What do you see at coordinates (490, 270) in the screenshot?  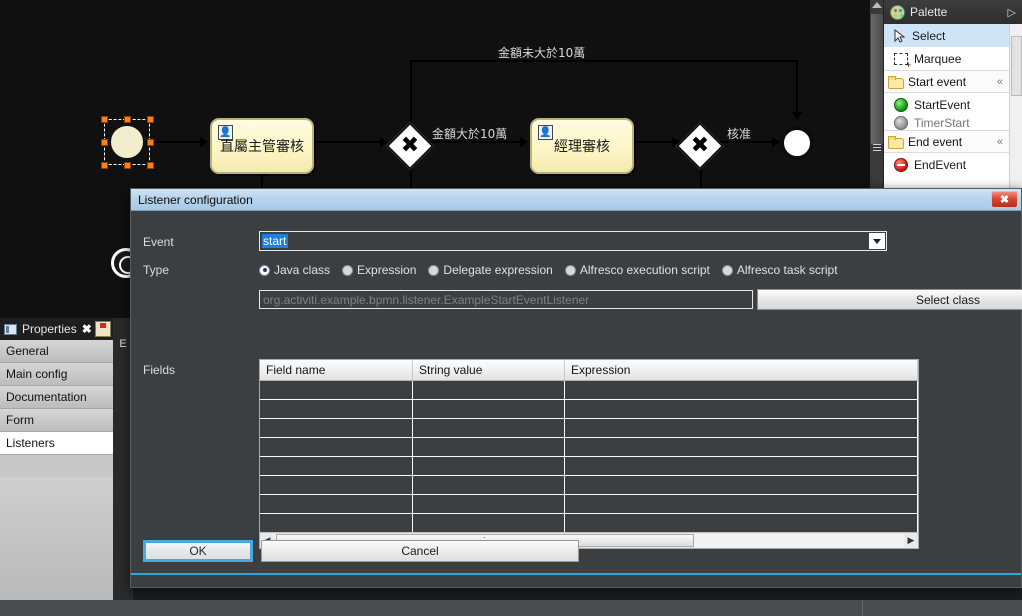 I see `radio-delegate-expression: Delegate expression` at bounding box center [490, 270].